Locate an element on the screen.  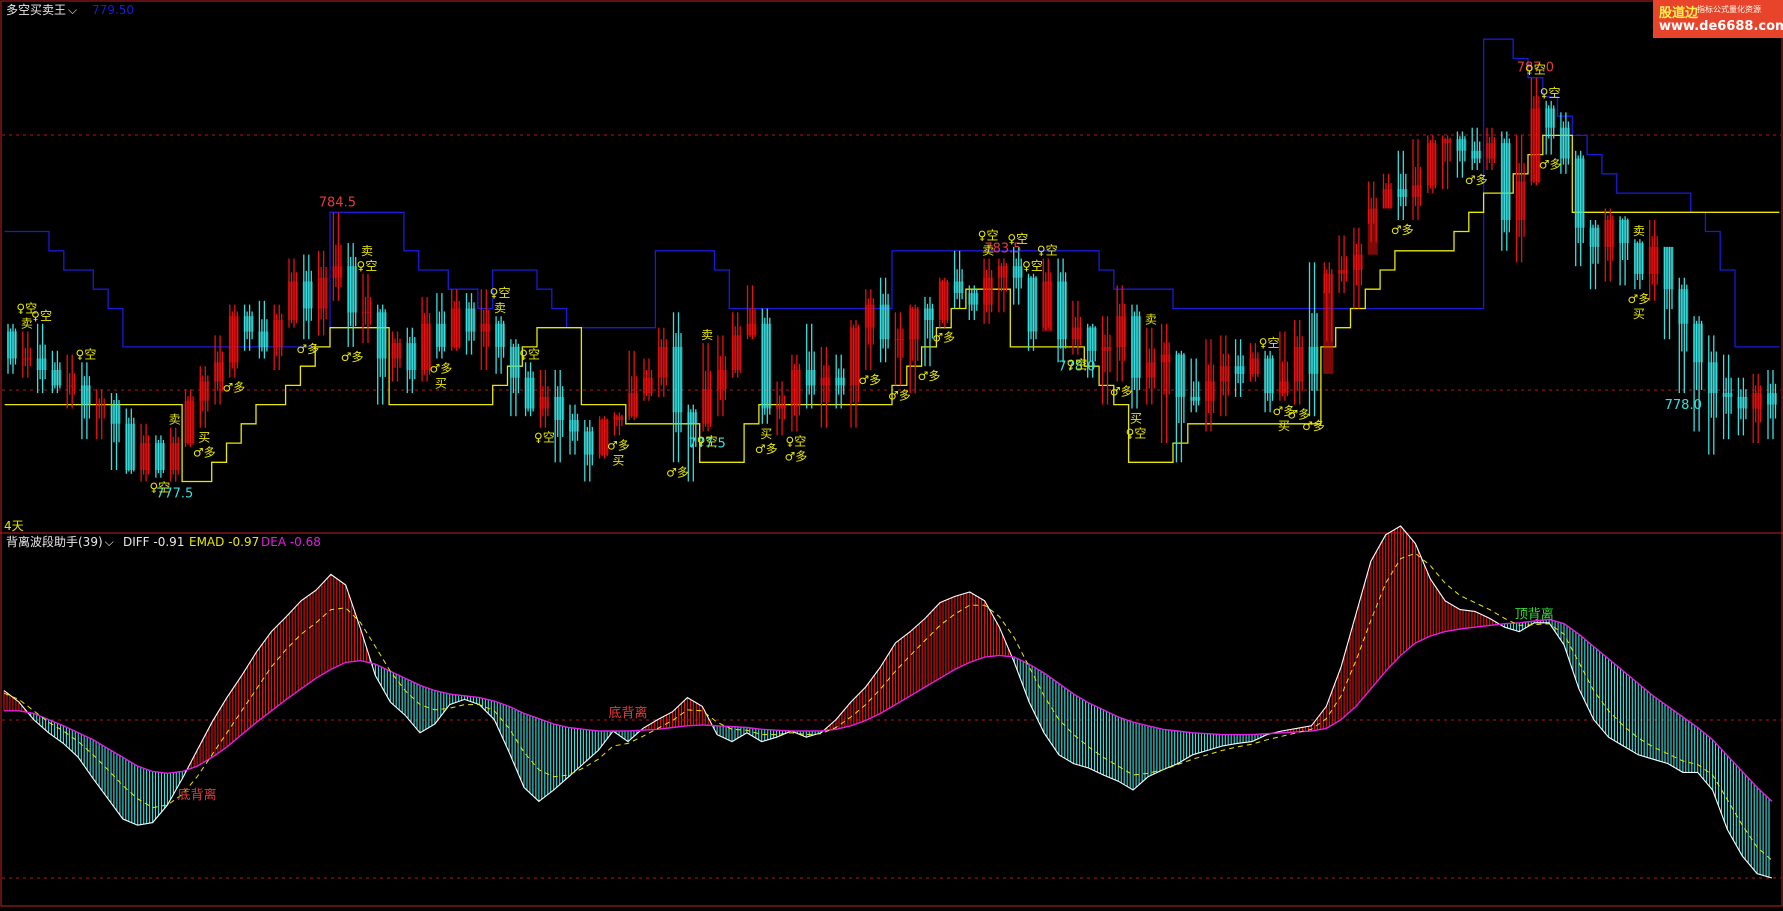
emad-readout: EMAD -0.97 is located at coordinates (224, 542).